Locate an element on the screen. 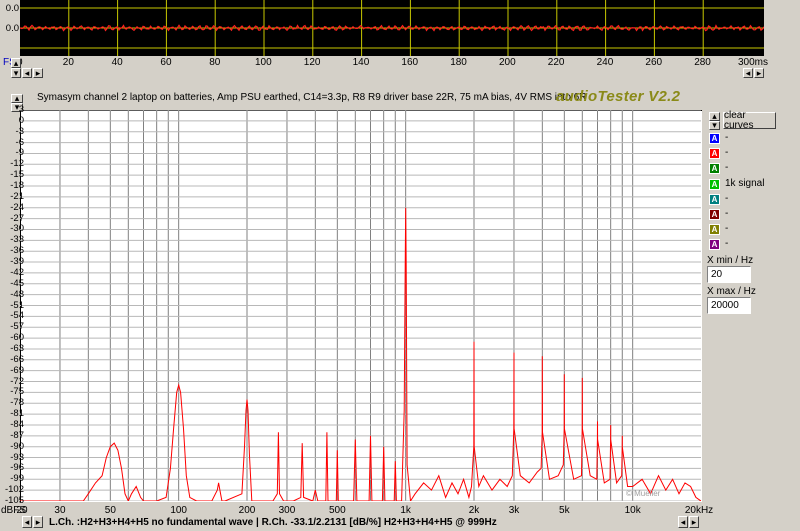 The height and width of the screenshot is (531, 800). y-tick-label: -18 is located at coordinates (17, 186).